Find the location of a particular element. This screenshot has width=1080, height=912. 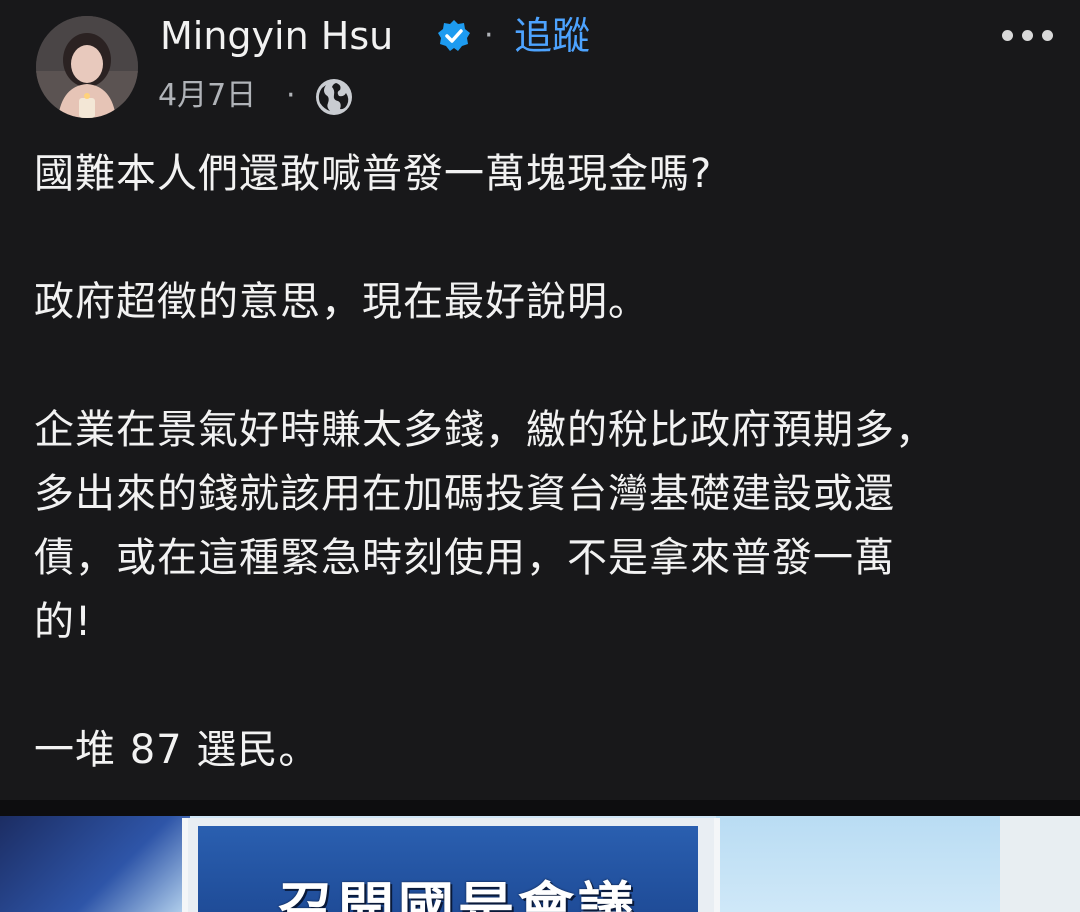

verified-badge-icon is located at coordinates (454, 35).